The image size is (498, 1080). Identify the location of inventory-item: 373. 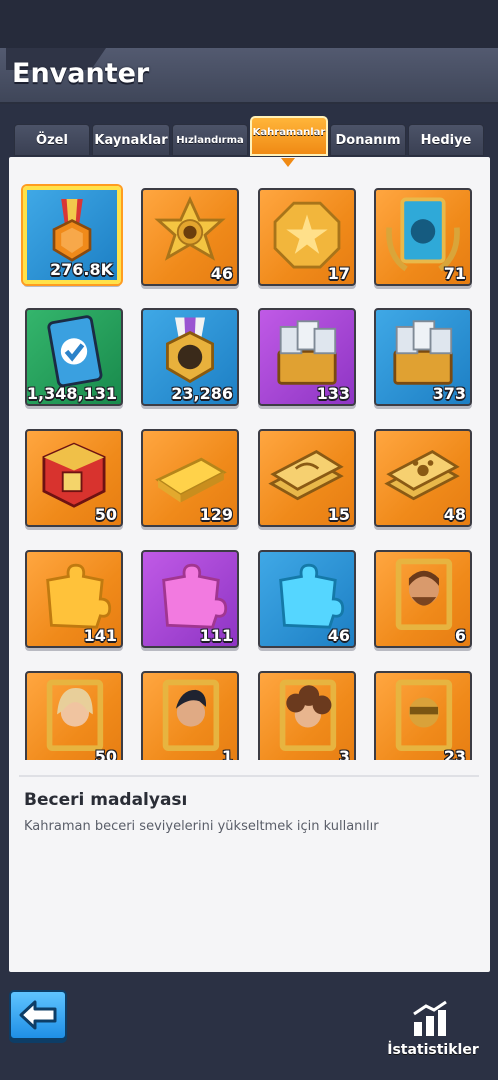
(423, 357).